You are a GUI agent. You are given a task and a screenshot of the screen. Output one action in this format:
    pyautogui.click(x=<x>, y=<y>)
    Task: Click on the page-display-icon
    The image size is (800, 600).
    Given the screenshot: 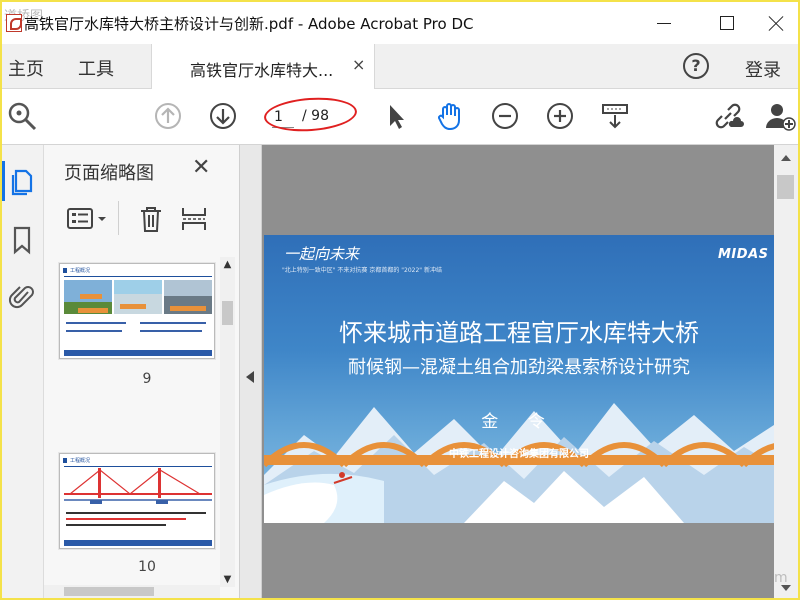 What is the action you would take?
    pyautogui.click(x=615, y=116)
    